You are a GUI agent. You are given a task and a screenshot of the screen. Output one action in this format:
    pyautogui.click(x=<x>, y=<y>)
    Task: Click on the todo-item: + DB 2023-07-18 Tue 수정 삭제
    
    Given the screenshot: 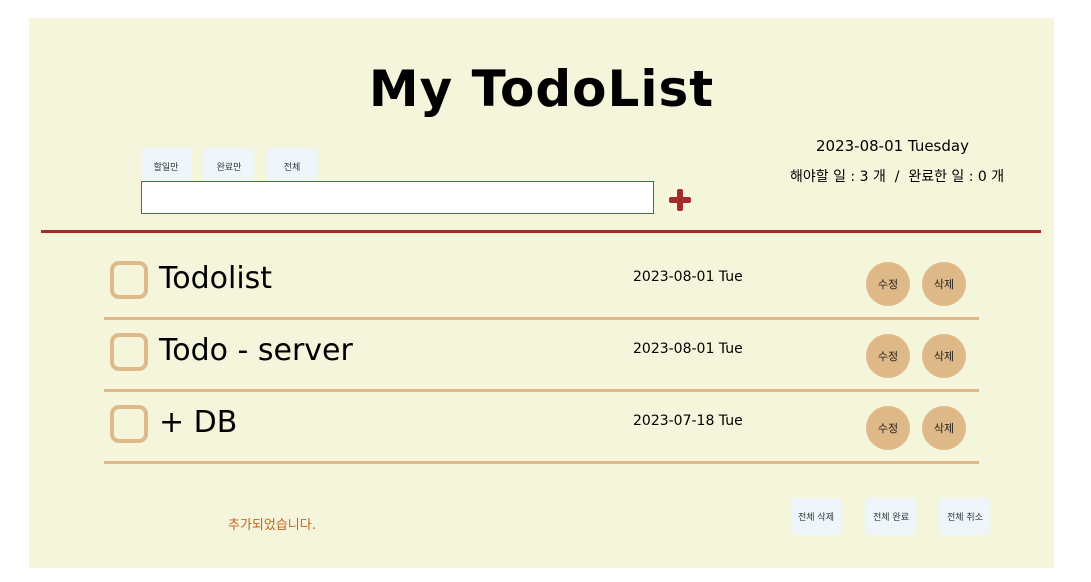 What is the action you would take?
    pyautogui.click(x=541, y=427)
    